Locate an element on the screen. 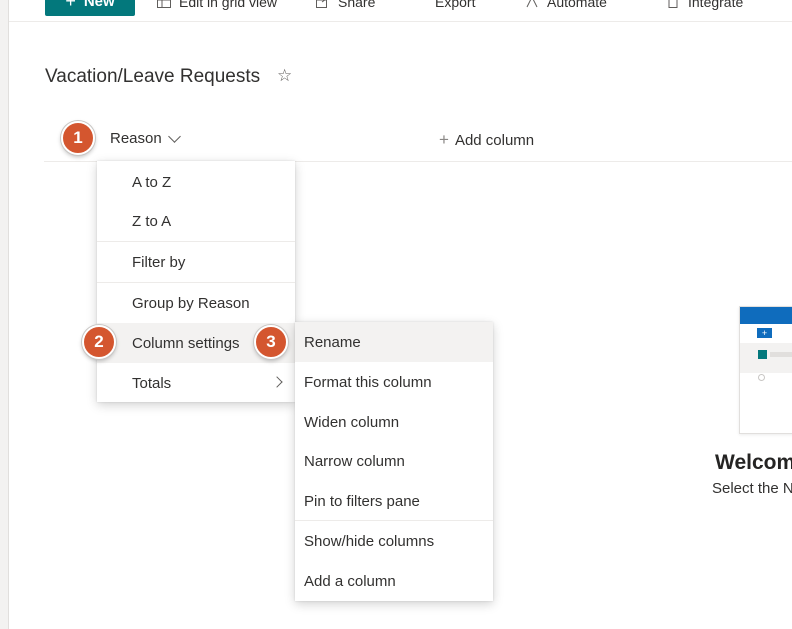  menu-item-rename: Rename is located at coordinates (394, 342).